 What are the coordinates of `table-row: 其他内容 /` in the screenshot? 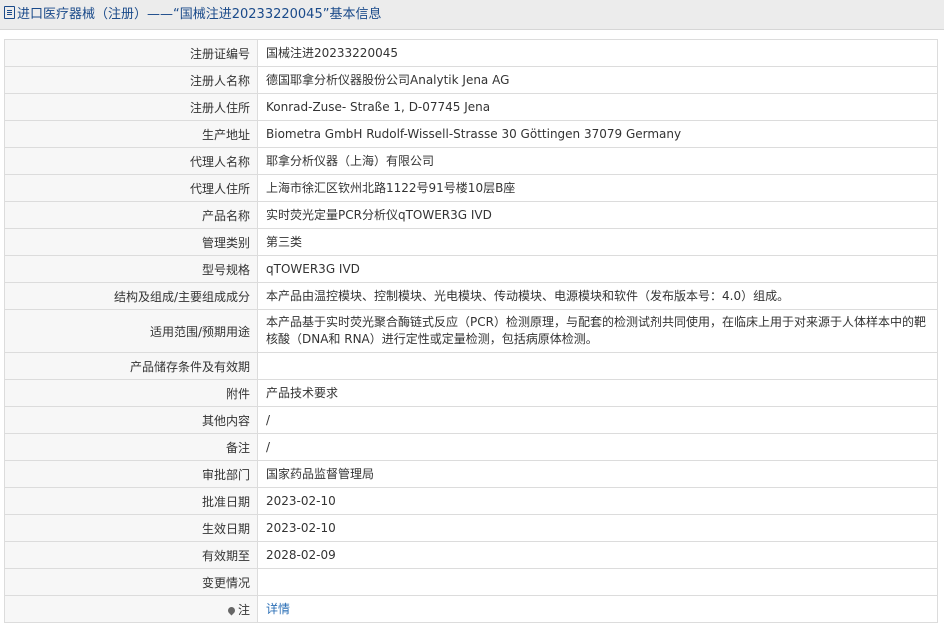 It's located at (471, 420).